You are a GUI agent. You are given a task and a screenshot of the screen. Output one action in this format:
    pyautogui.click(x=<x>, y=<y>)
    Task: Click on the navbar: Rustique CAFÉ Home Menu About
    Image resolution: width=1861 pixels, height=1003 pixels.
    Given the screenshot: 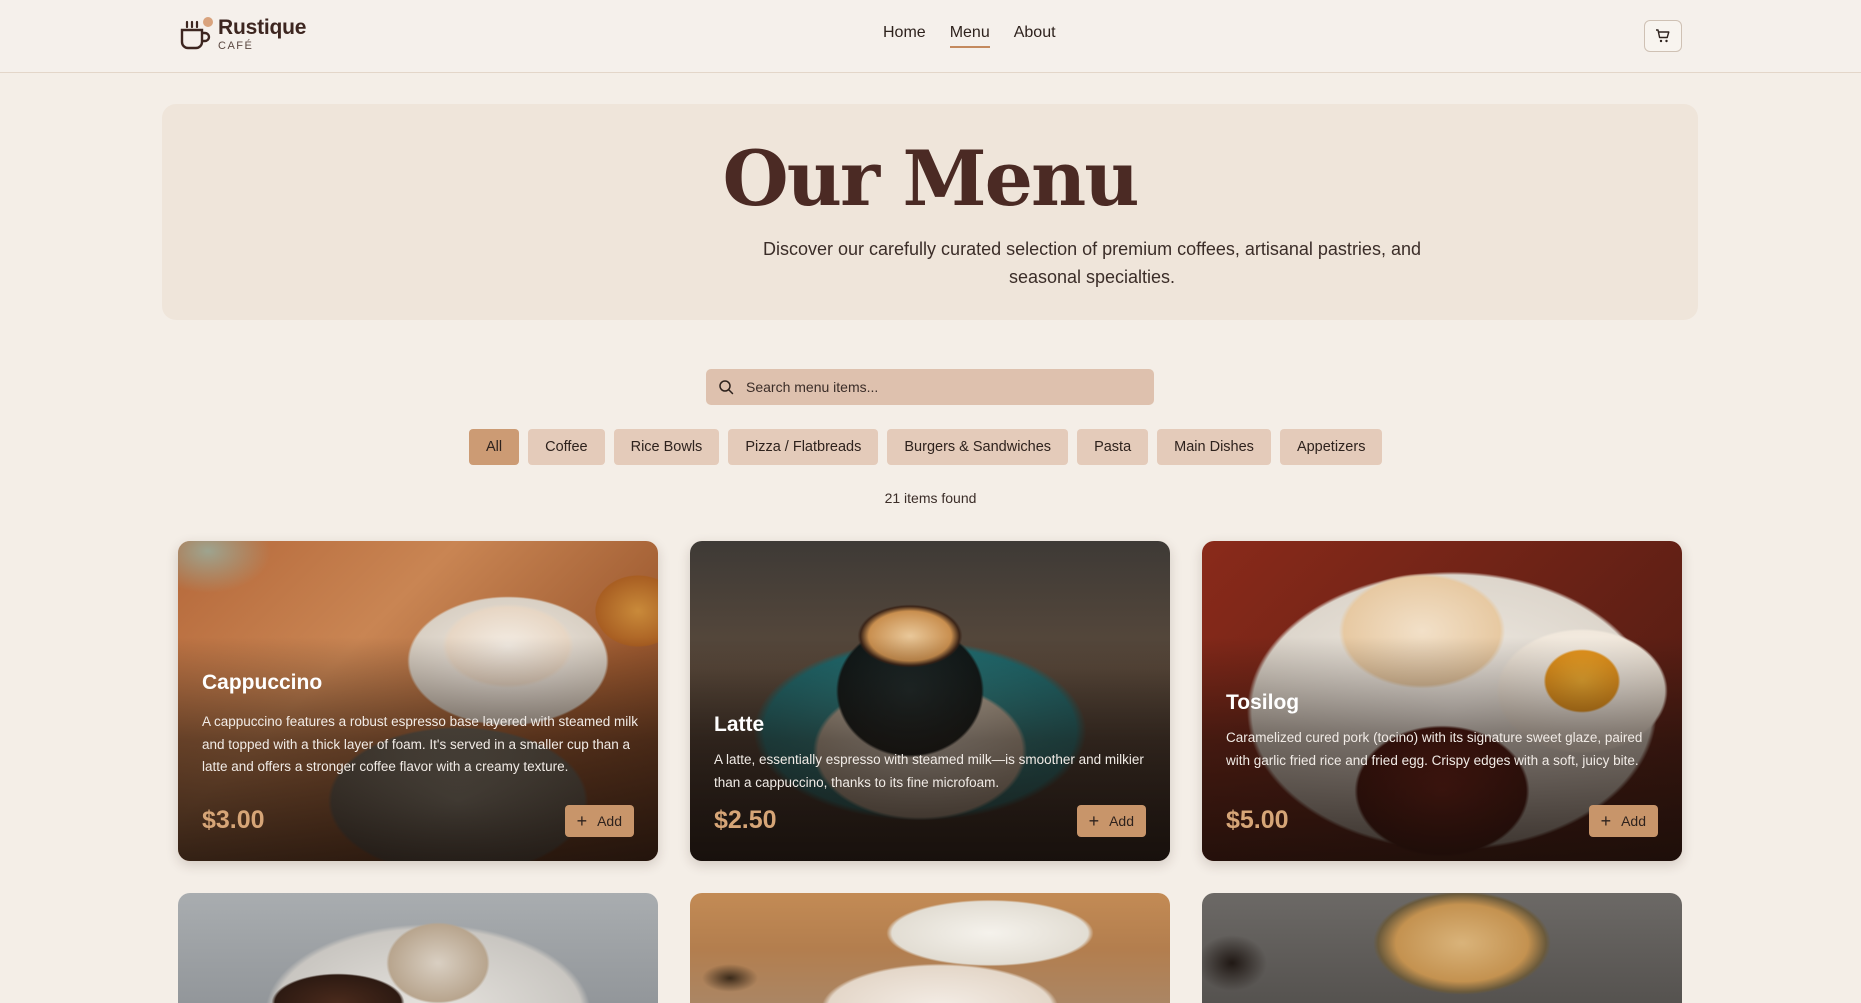 What is the action you would take?
    pyautogui.click(x=930, y=36)
    